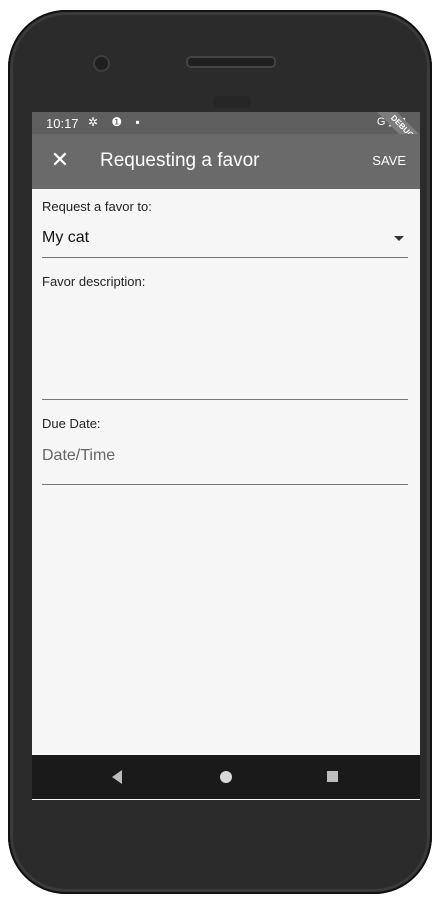 This screenshot has width=442, height=901. What do you see at coordinates (225, 459) in the screenshot?
I see `due-date-field: Date/Time` at bounding box center [225, 459].